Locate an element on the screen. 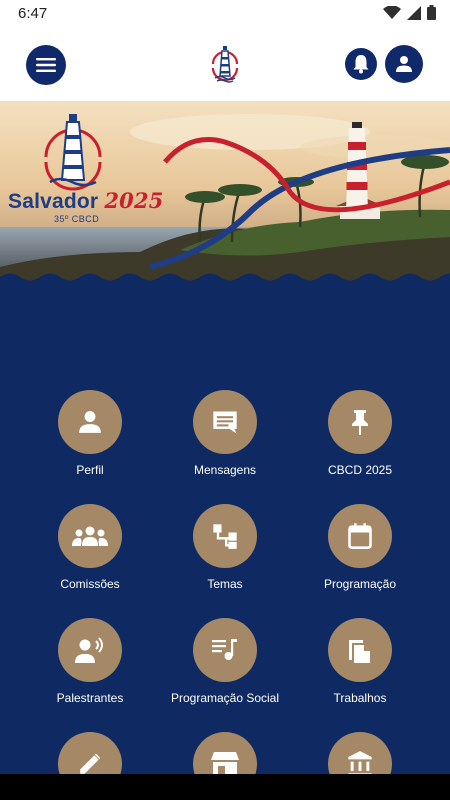 The height and width of the screenshot is (800, 450). speaker-icon is located at coordinates (89, 650).